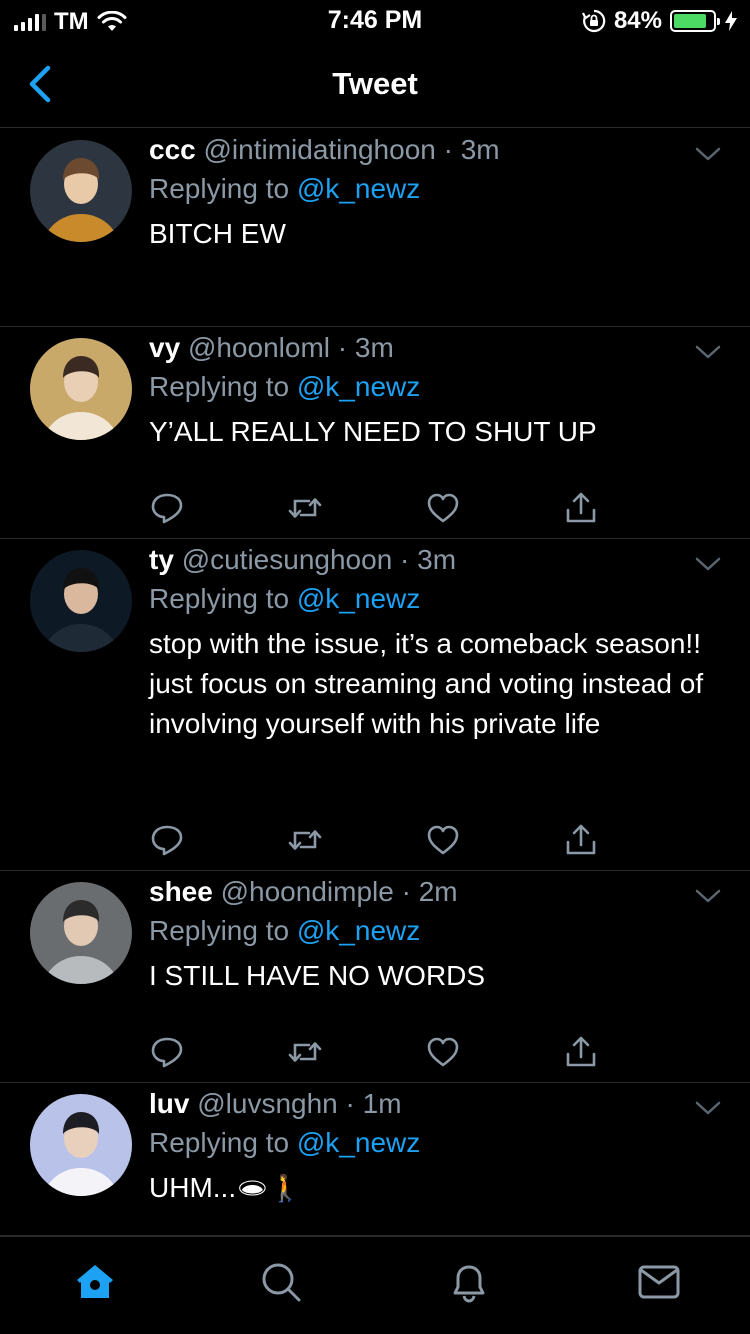  Describe the element at coordinates (320, 149) in the screenshot. I see `handle: @intimidatinghoon` at that location.